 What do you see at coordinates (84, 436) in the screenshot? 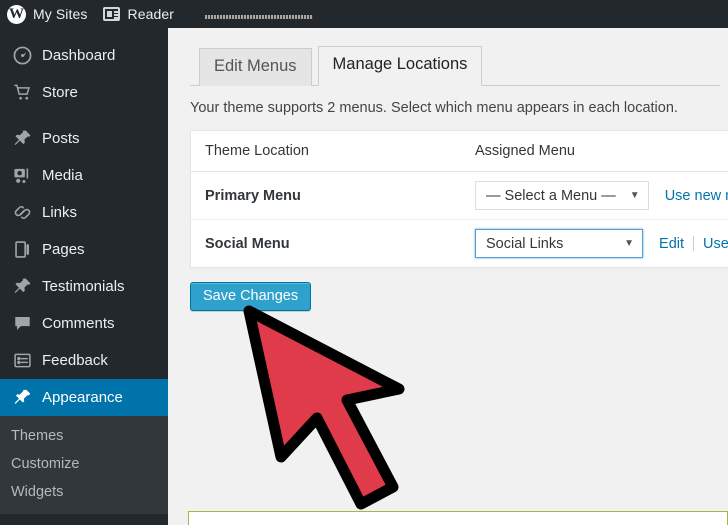
I see `submenu-item-themes: Themes` at bounding box center [84, 436].